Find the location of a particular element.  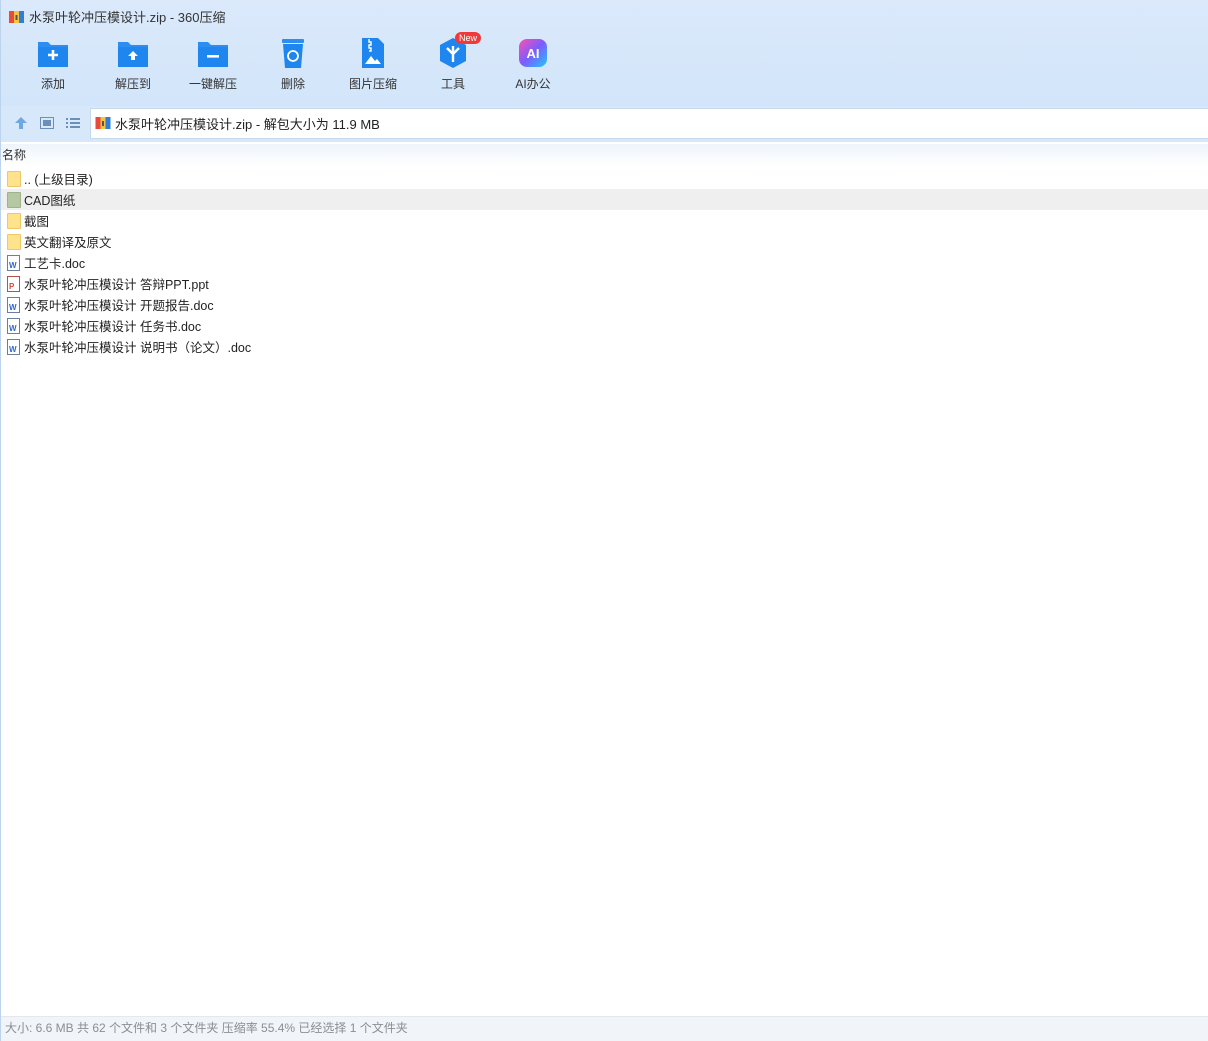

address-row: 水泵叶轮冲压模设计.zip - 解包大小为 11.9 MB is located at coordinates (604, 124).